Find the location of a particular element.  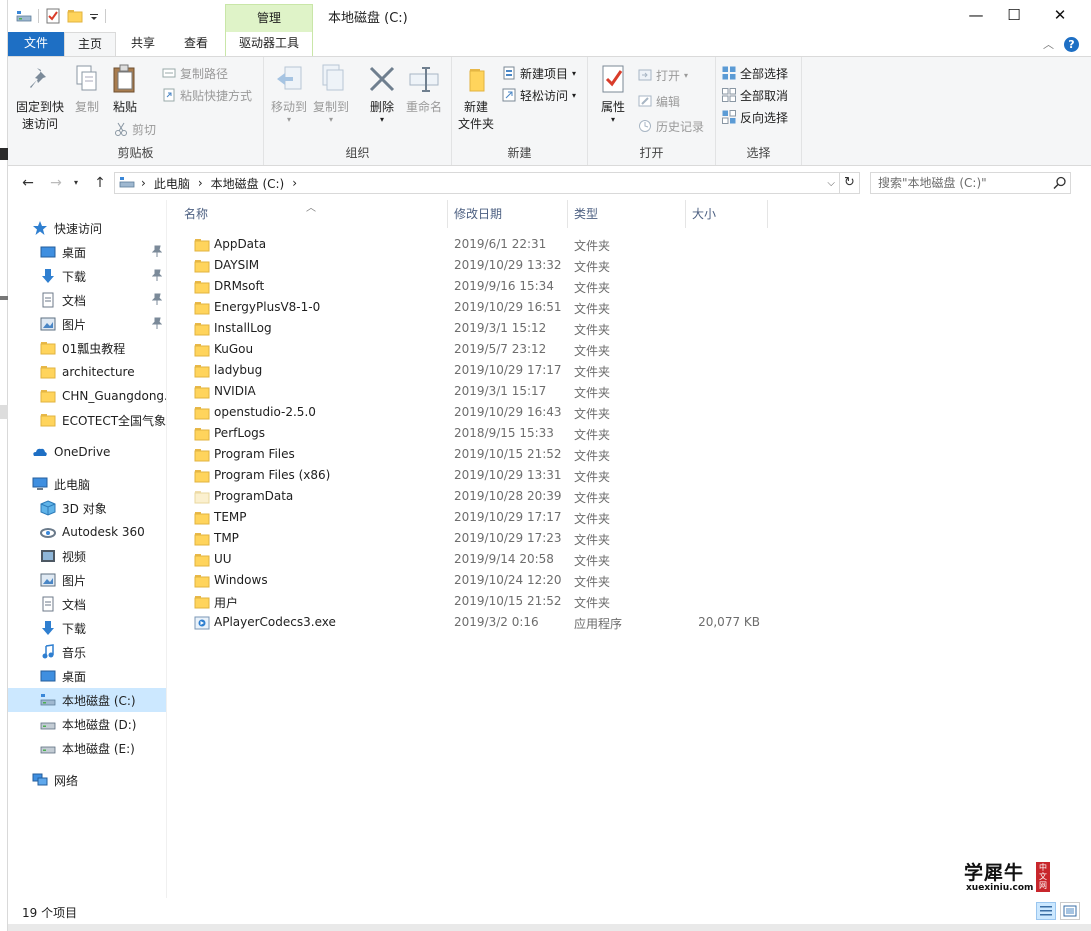

file-row: 用户 2019/10/15 21:52 文件夹 is located at coordinates (504, 601).